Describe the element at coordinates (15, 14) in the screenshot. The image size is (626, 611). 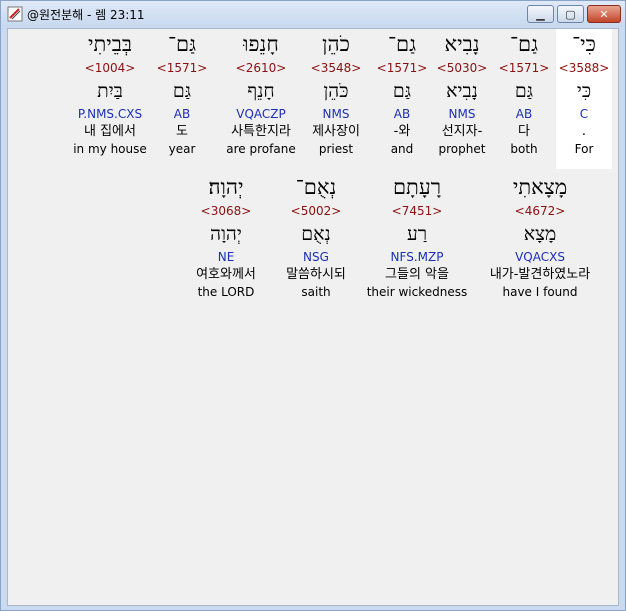
I see `bible-study-app-icon` at that location.